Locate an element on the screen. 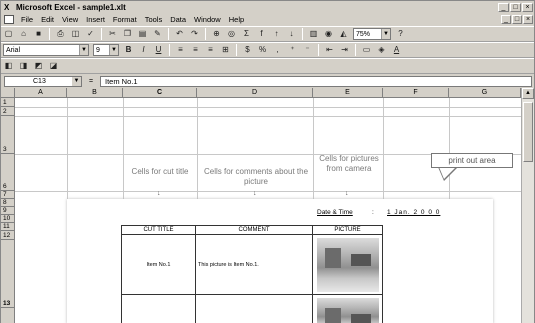 The image size is (535, 323). row-header-3: 3 is located at coordinates (8, 135).